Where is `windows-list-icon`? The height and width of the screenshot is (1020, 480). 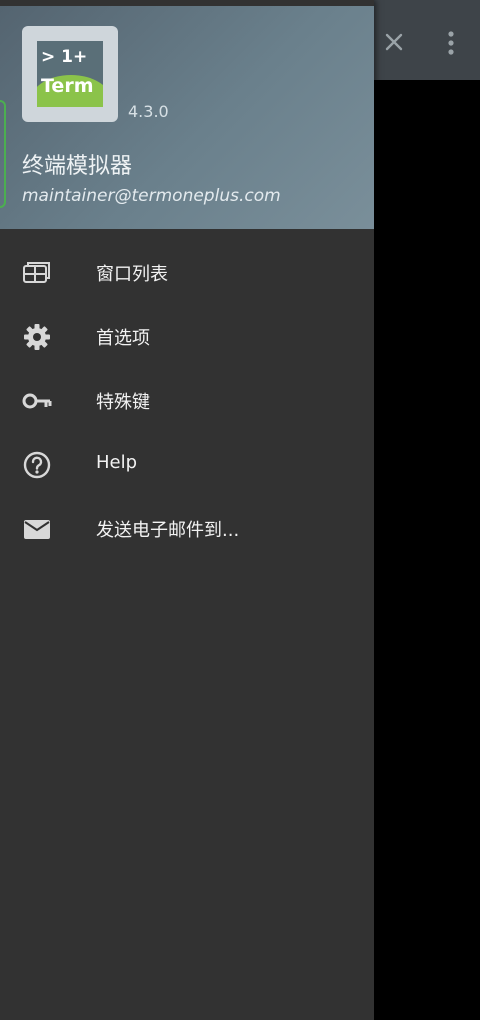
windows-list-icon is located at coordinates (36, 272).